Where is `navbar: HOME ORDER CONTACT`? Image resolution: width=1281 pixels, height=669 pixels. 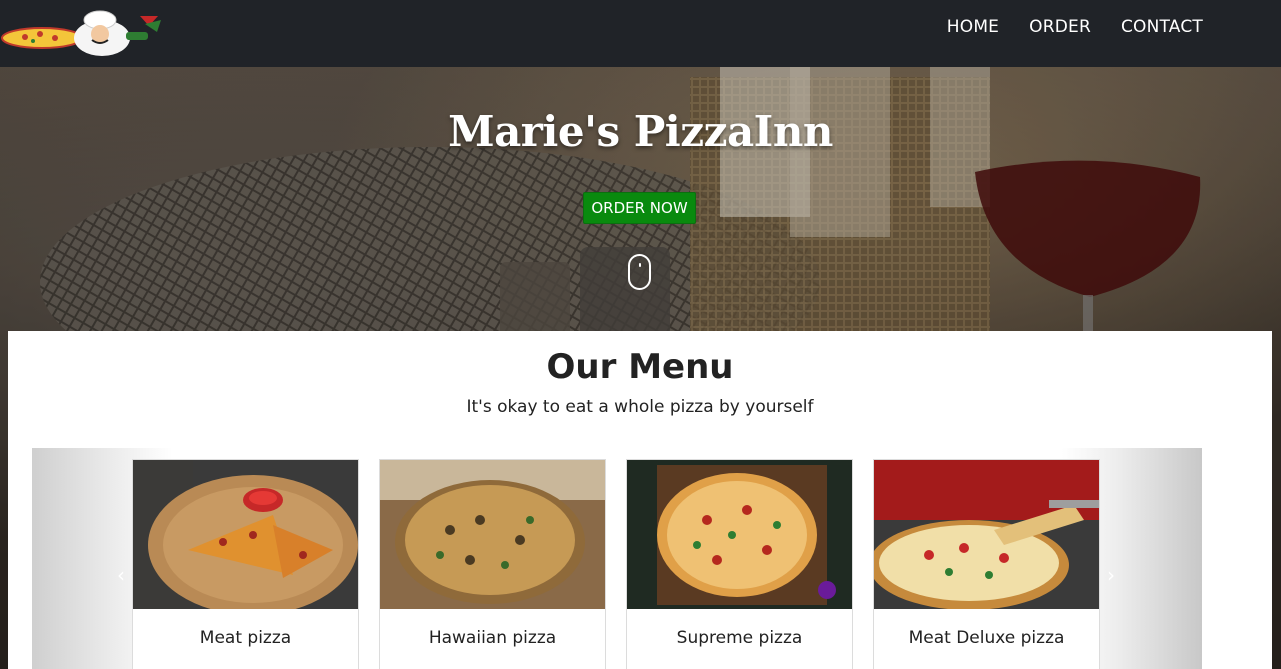 navbar: HOME ORDER CONTACT is located at coordinates (640, 33).